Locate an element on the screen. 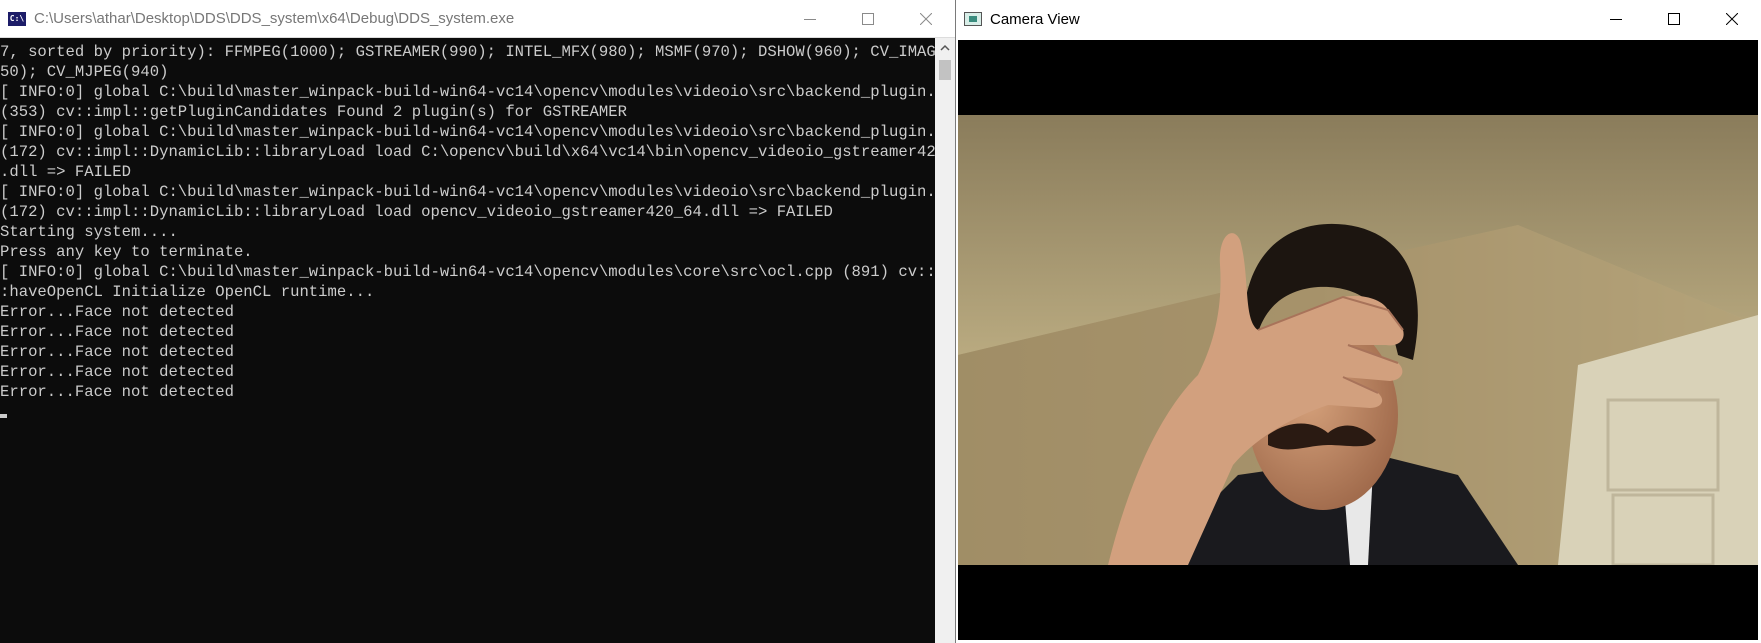 The image size is (1761, 643). scroll-thumb is located at coordinates (945, 70).